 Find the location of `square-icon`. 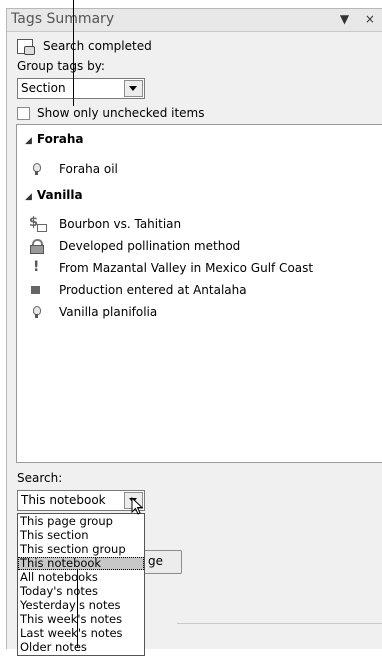

square-icon is located at coordinates (36, 290).